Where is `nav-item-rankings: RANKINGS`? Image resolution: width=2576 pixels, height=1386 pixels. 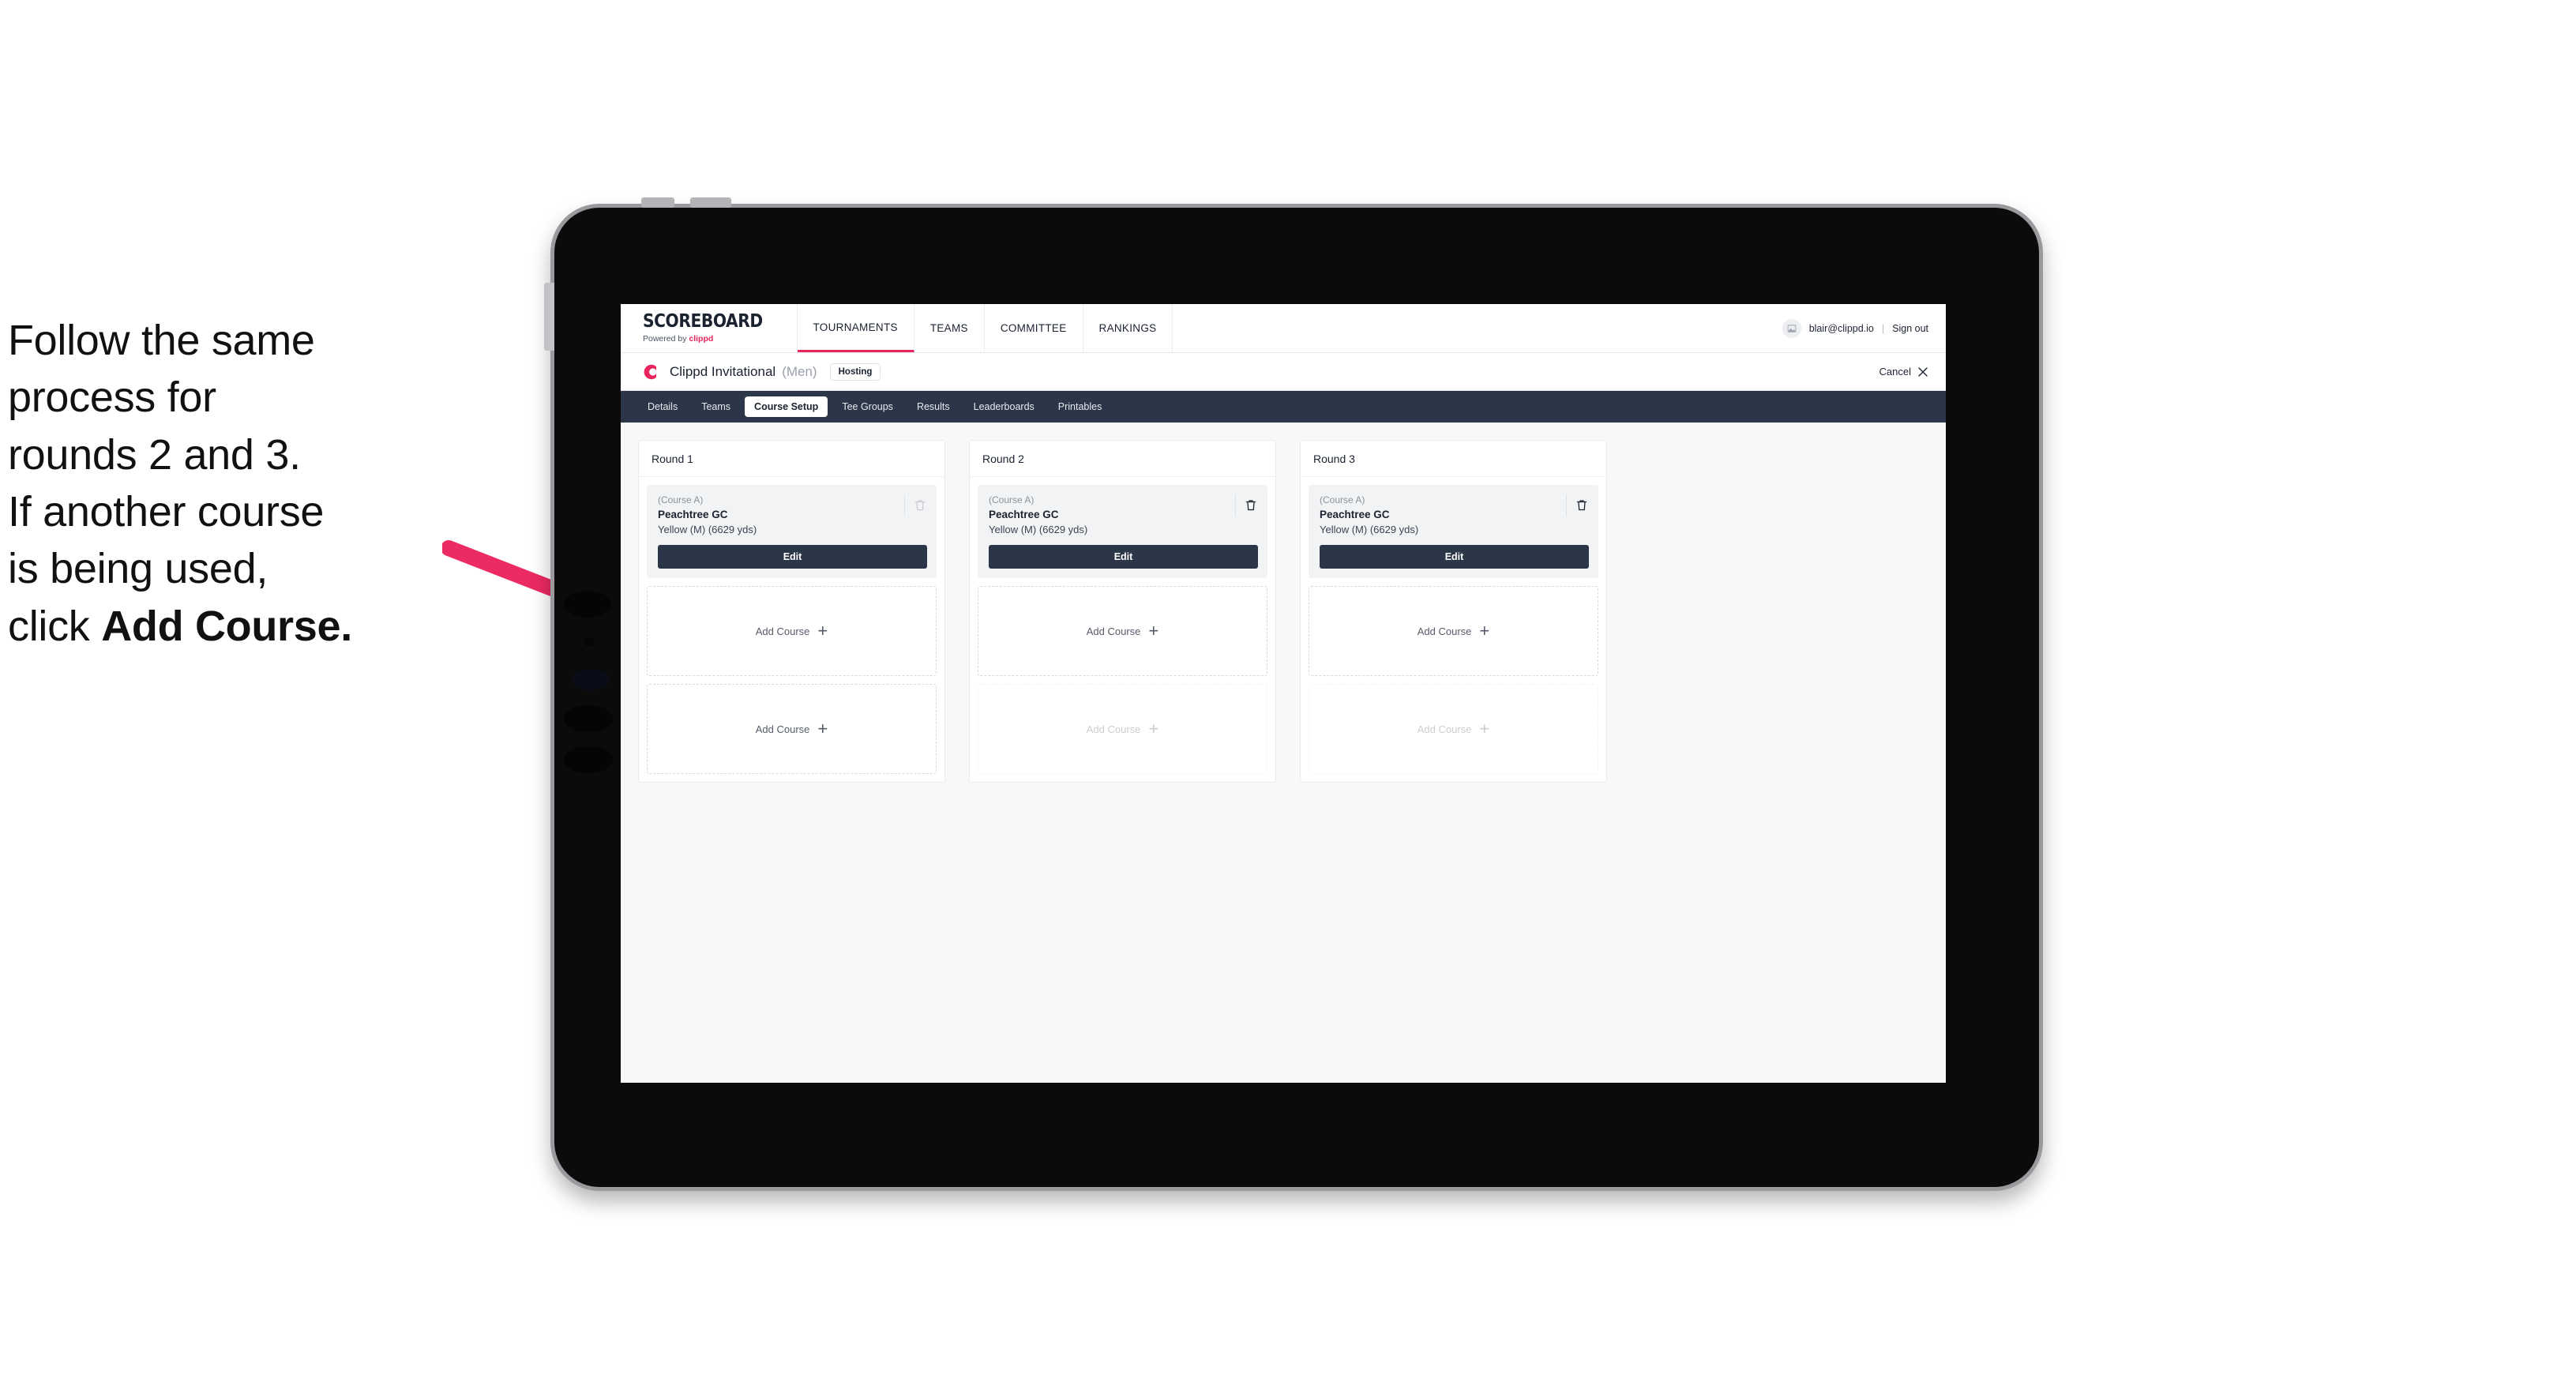
nav-item-rankings: RANKINGS is located at coordinates (1128, 328).